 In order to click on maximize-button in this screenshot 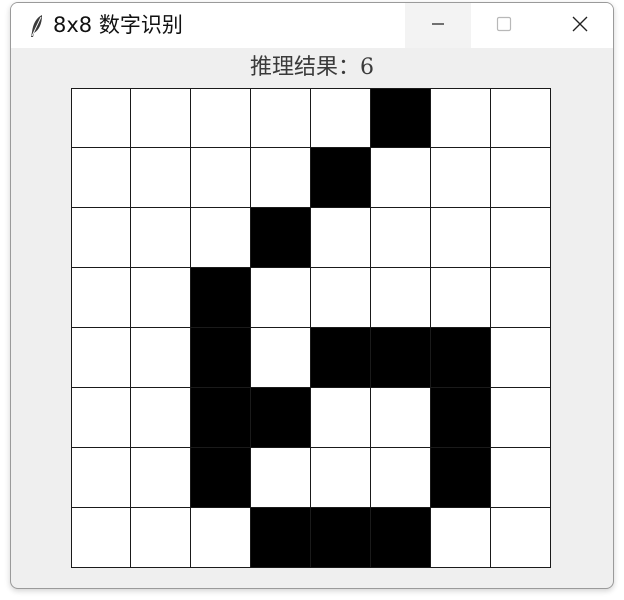, I will do `click(504, 25)`.